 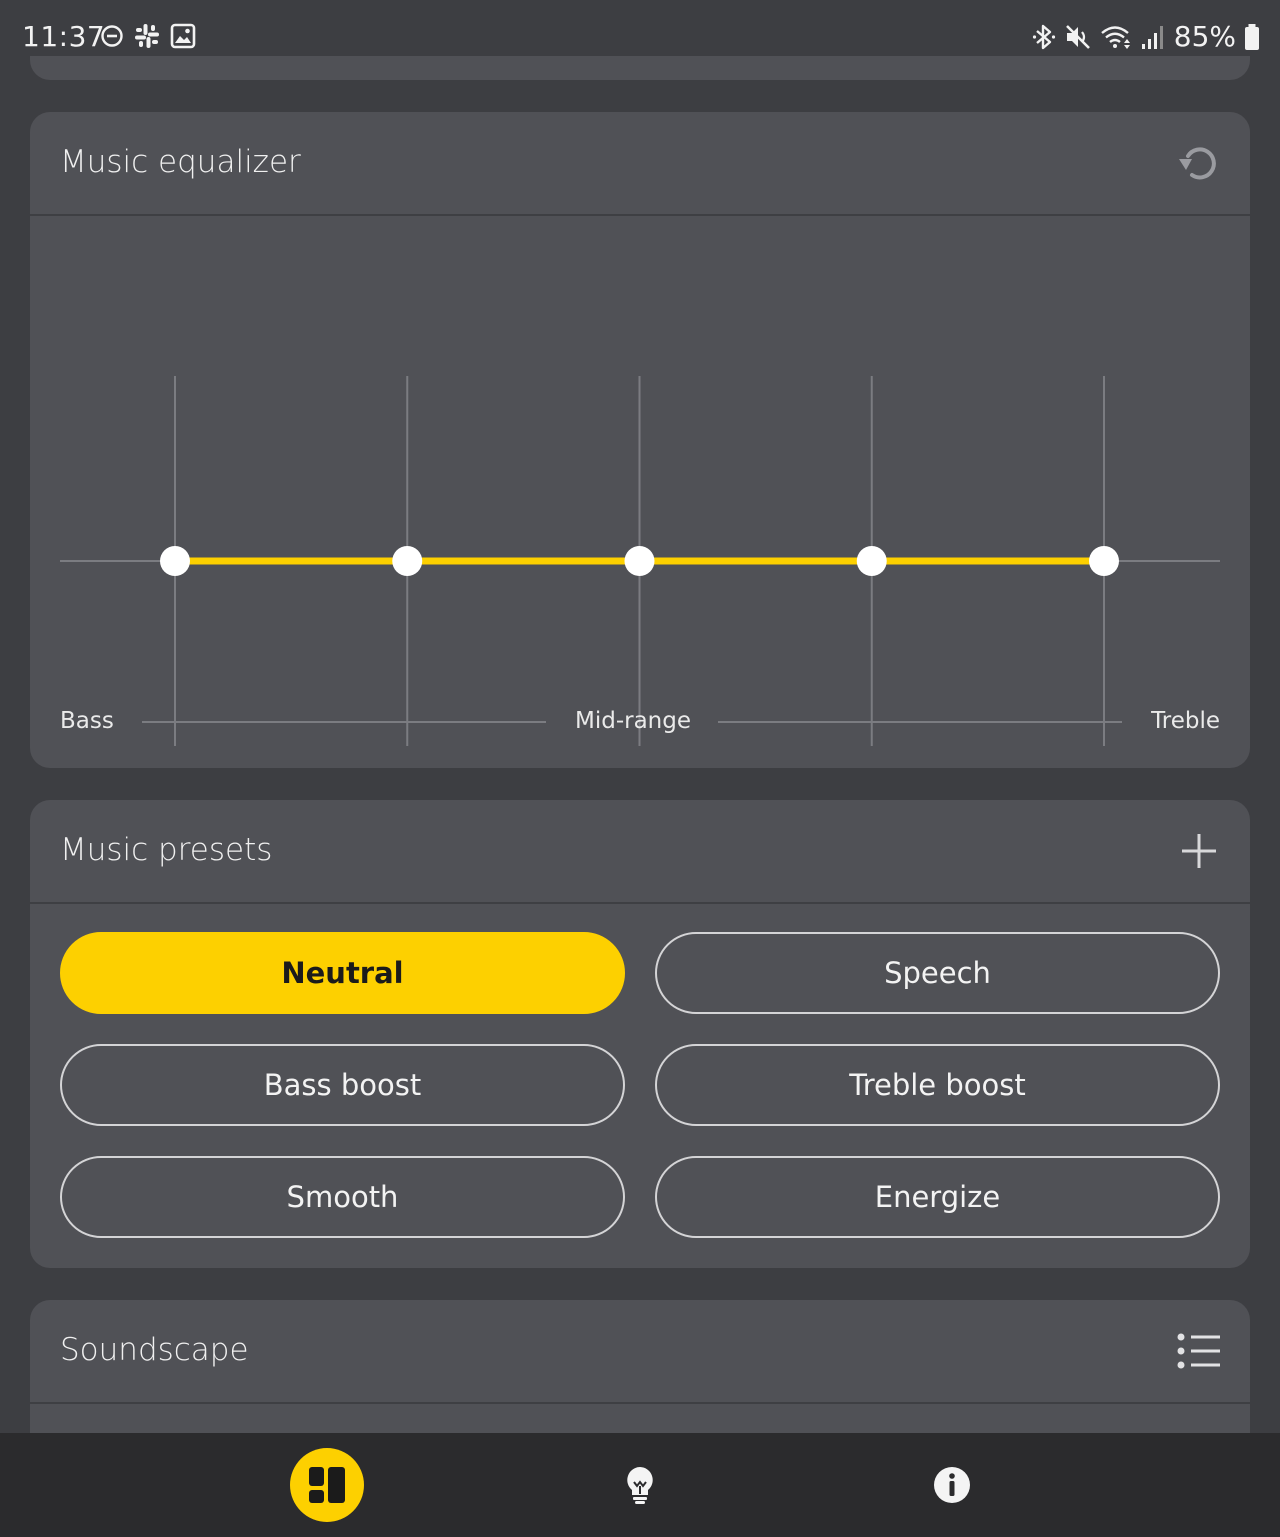 I want to click on gallery-icon, so click(x=183, y=36).